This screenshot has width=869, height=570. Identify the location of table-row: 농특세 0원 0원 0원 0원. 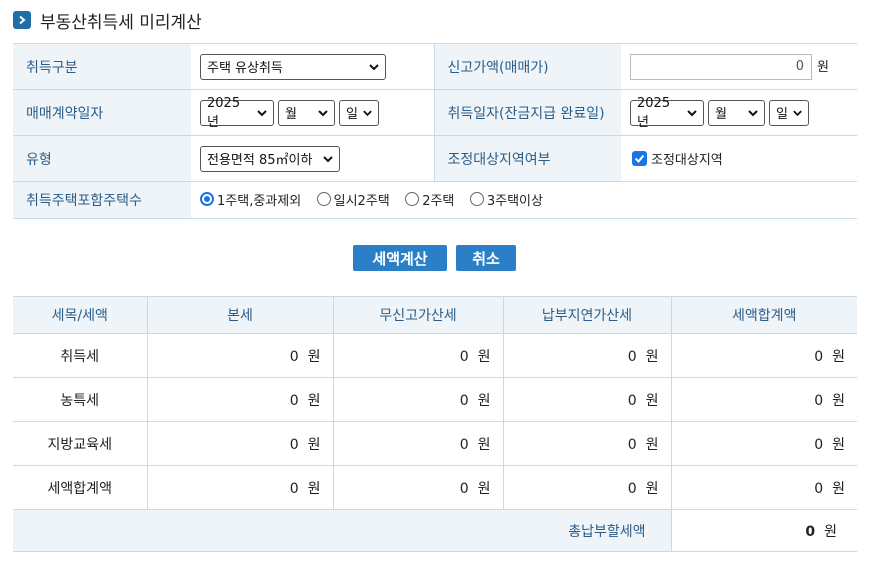
(435, 399).